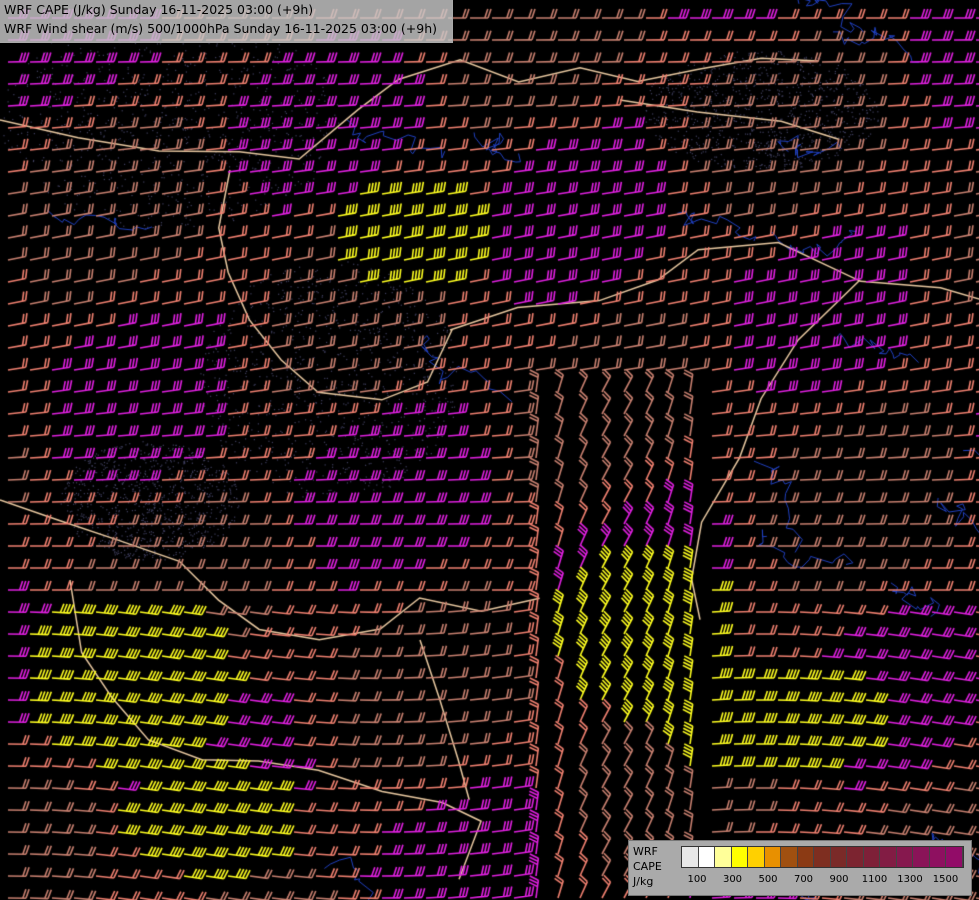  Describe the element at coordinates (697, 879) in the screenshot. I see `legend-tick-label: 100` at that location.